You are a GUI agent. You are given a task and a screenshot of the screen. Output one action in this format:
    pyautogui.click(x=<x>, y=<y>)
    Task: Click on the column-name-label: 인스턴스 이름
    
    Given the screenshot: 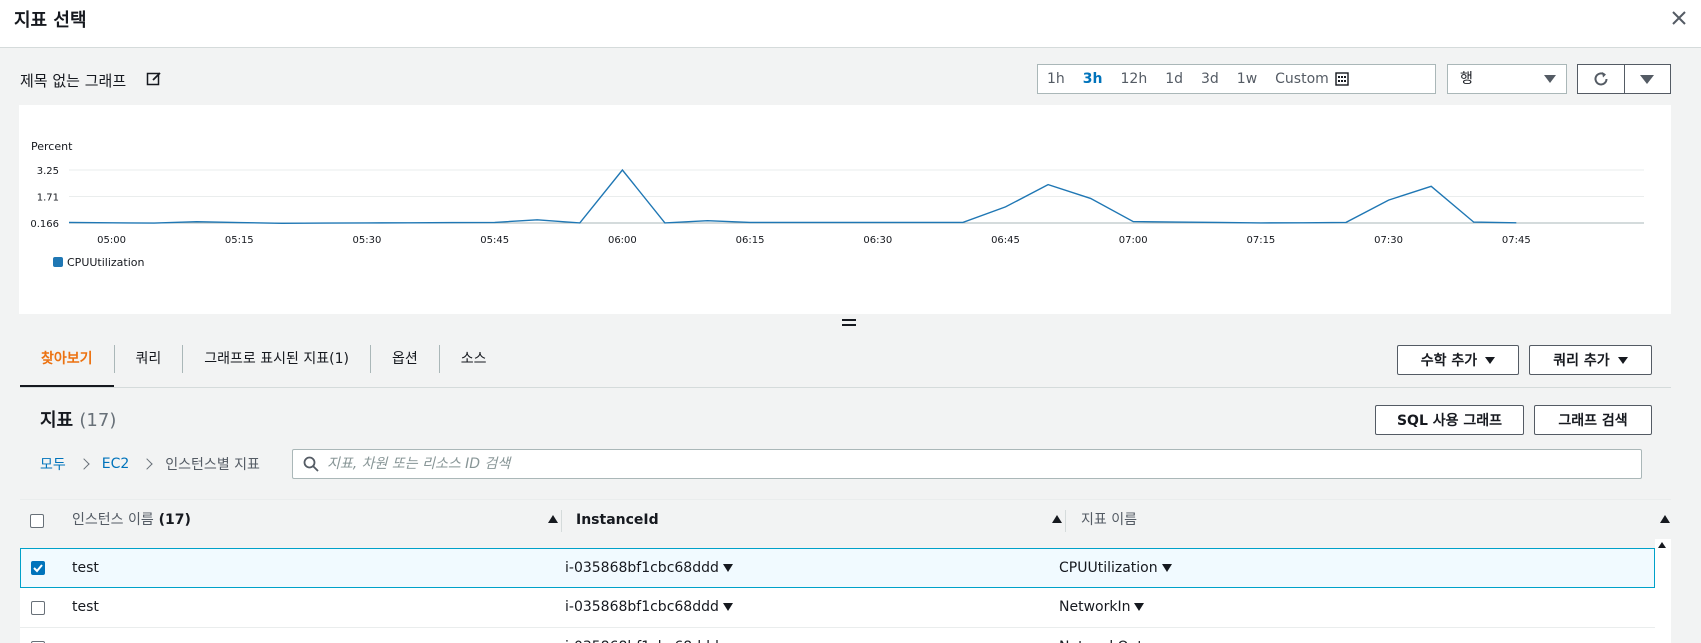 What is the action you would take?
    pyautogui.click(x=113, y=520)
    